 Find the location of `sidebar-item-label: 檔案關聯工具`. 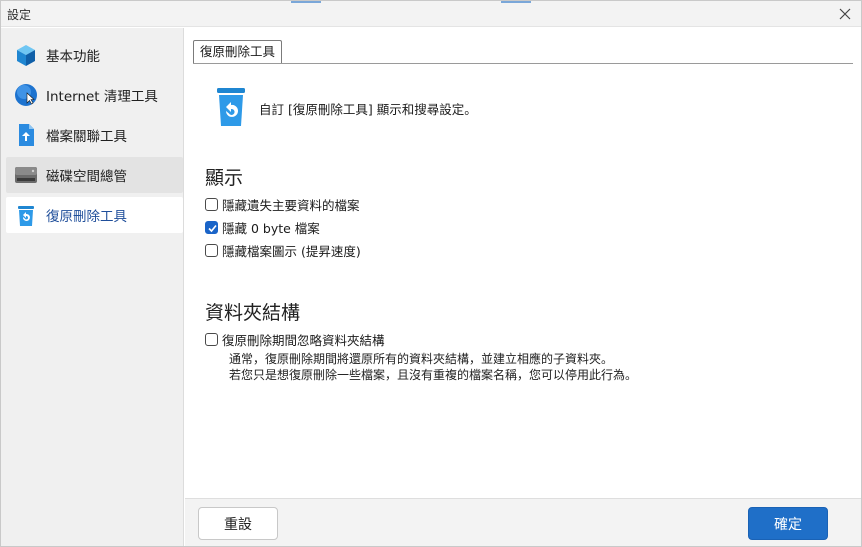

sidebar-item-label: 檔案關聯工具 is located at coordinates (86, 137).